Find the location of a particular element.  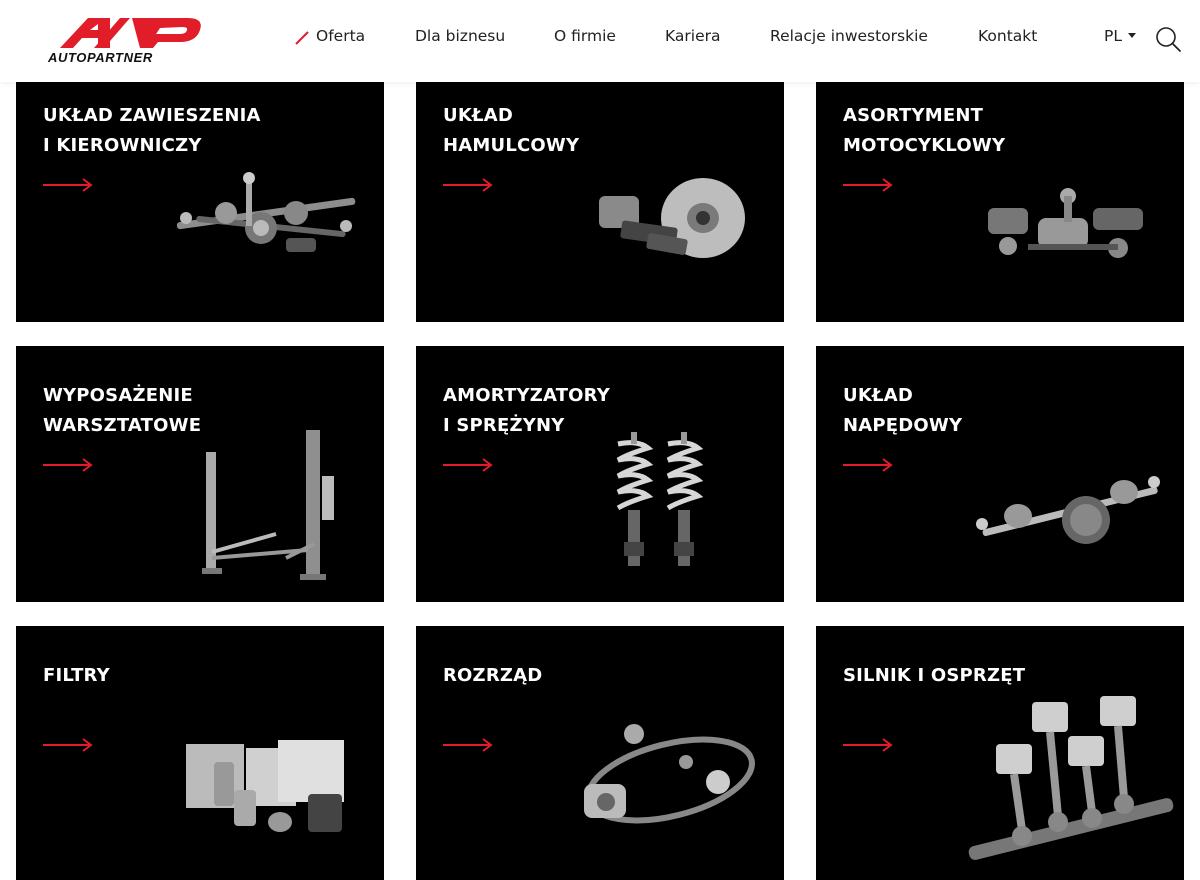

search-icon is located at coordinates (1168, 39).